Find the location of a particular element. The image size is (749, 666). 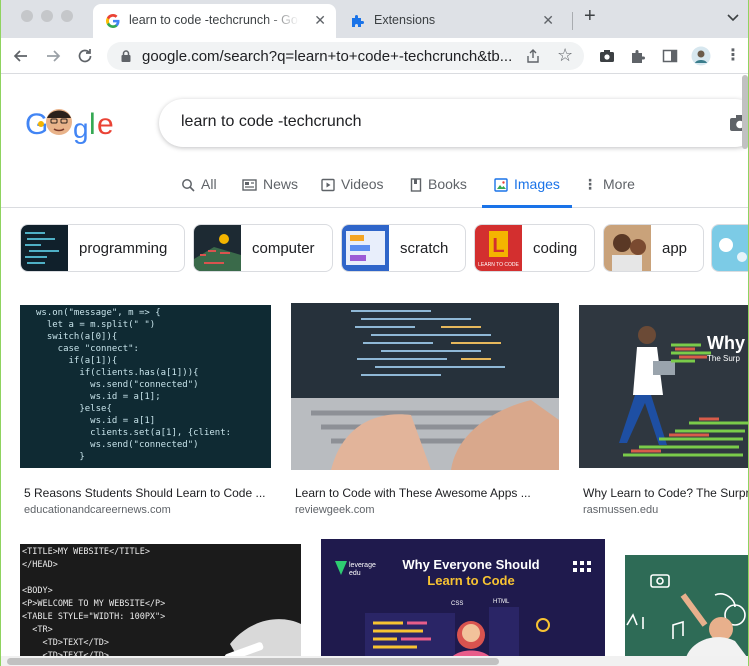

profile-avatar is located at coordinates (701, 56).